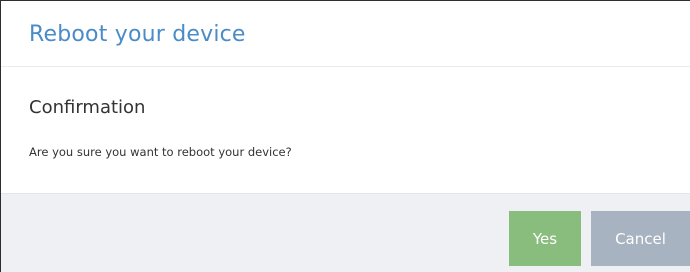 The image size is (690, 272). I want to click on yes-button: Yes, so click(545, 238).